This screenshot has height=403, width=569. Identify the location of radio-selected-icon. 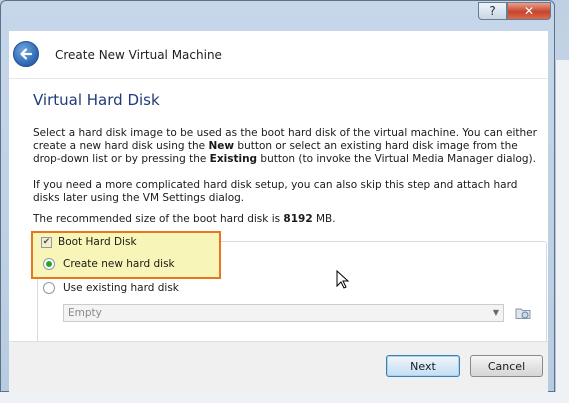
(49, 264).